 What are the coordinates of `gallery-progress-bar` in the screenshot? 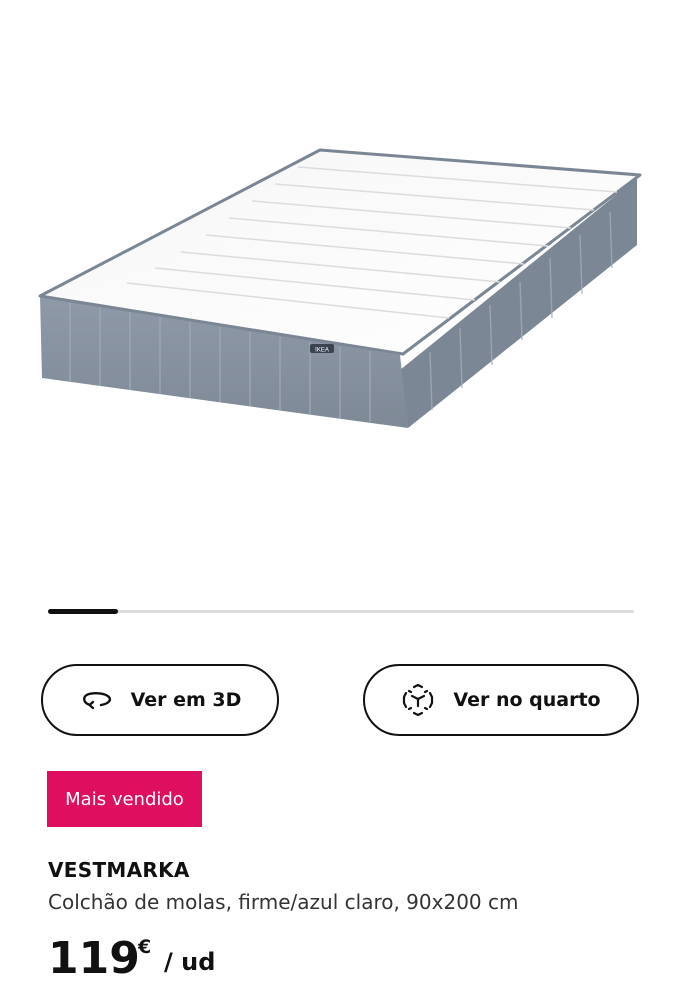 It's located at (341, 611).